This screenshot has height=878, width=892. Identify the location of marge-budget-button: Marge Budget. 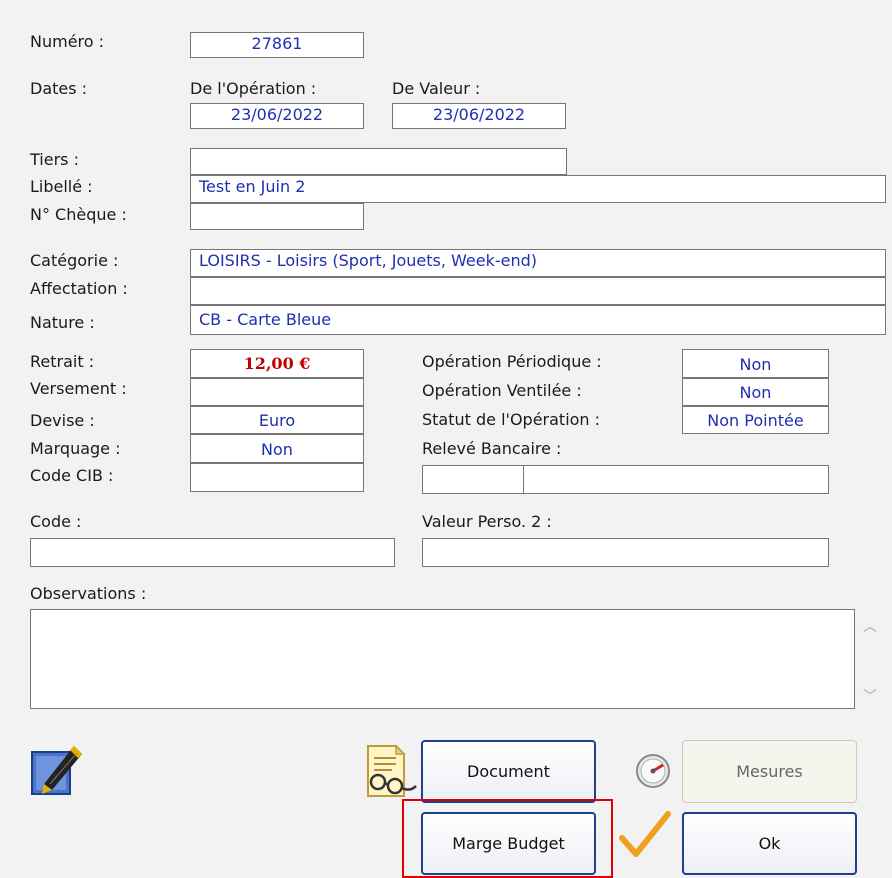
(508, 843).